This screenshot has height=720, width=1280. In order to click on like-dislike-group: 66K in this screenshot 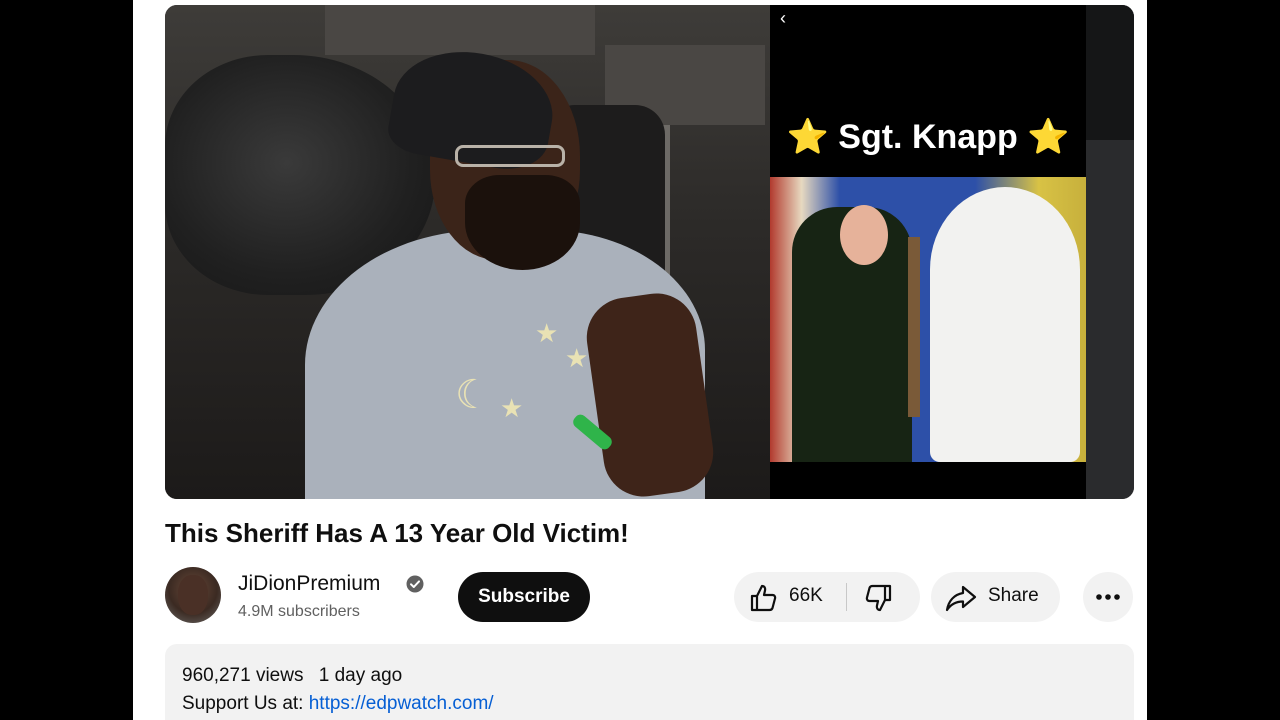, I will do `click(827, 597)`.